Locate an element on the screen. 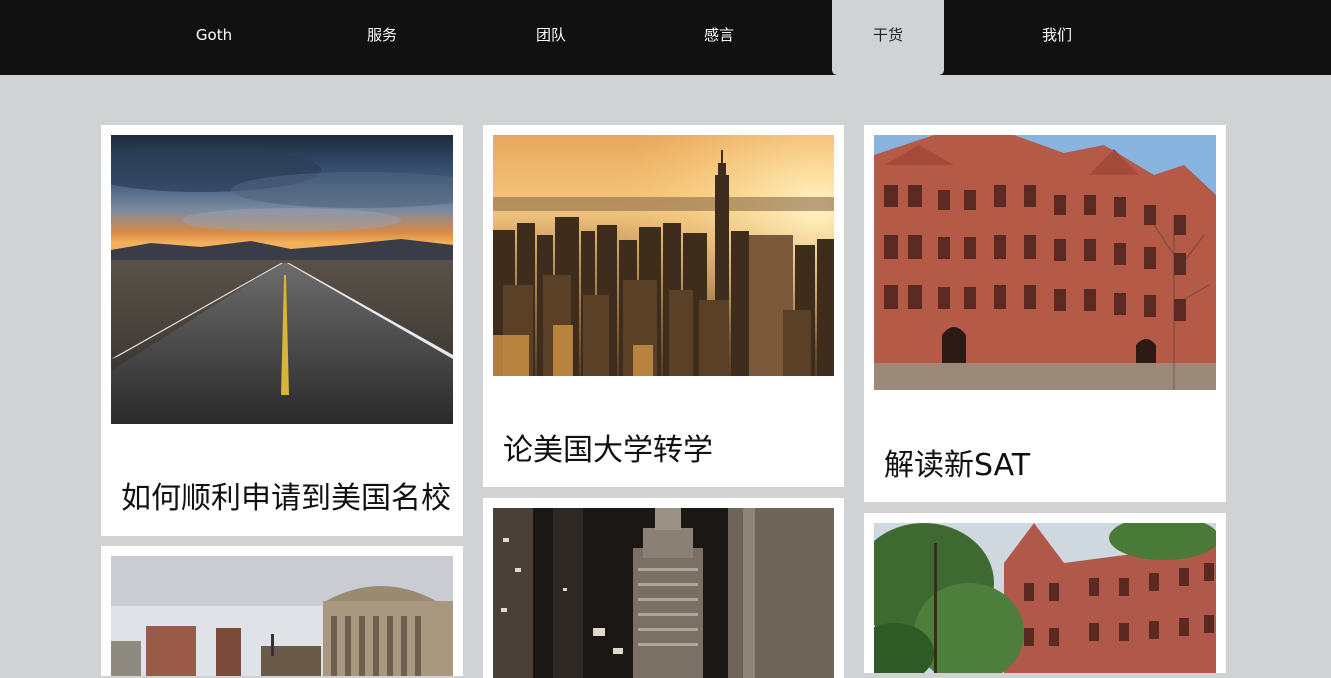 The width and height of the screenshot is (1331, 678). article-card-campus is located at coordinates (1045, 593).